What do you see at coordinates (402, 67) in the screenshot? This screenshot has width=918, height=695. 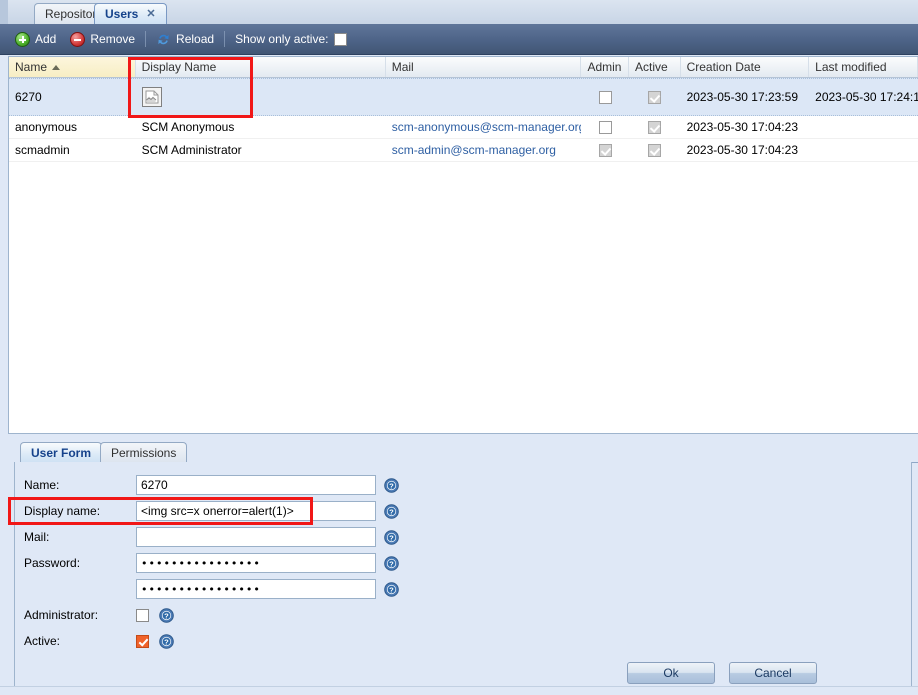 I see `column-header-mail-label: Mail` at bounding box center [402, 67].